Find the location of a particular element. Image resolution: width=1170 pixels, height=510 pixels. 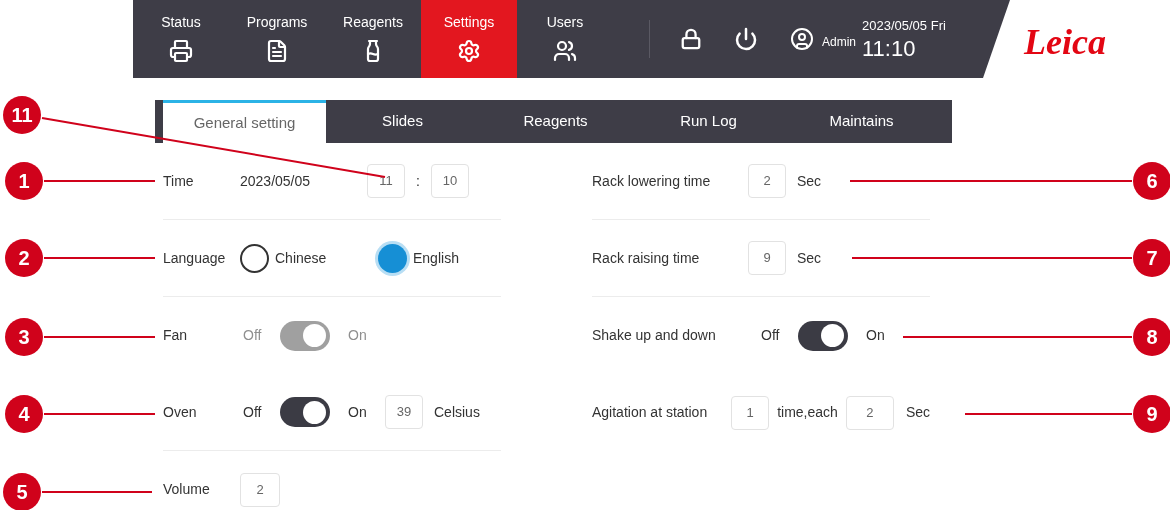

sub-tab: Slides is located at coordinates (402, 121).